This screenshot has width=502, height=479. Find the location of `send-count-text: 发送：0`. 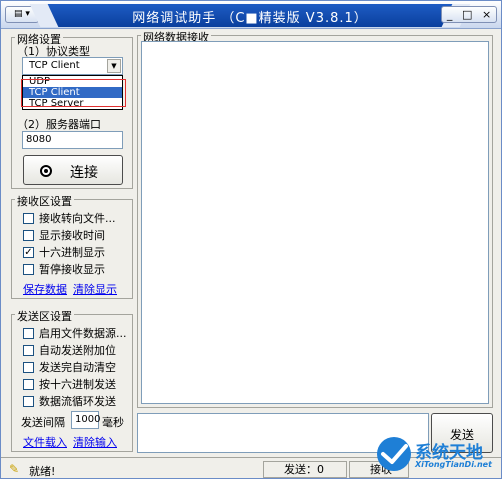

send-count-text: 发送：0 is located at coordinates (304, 469).